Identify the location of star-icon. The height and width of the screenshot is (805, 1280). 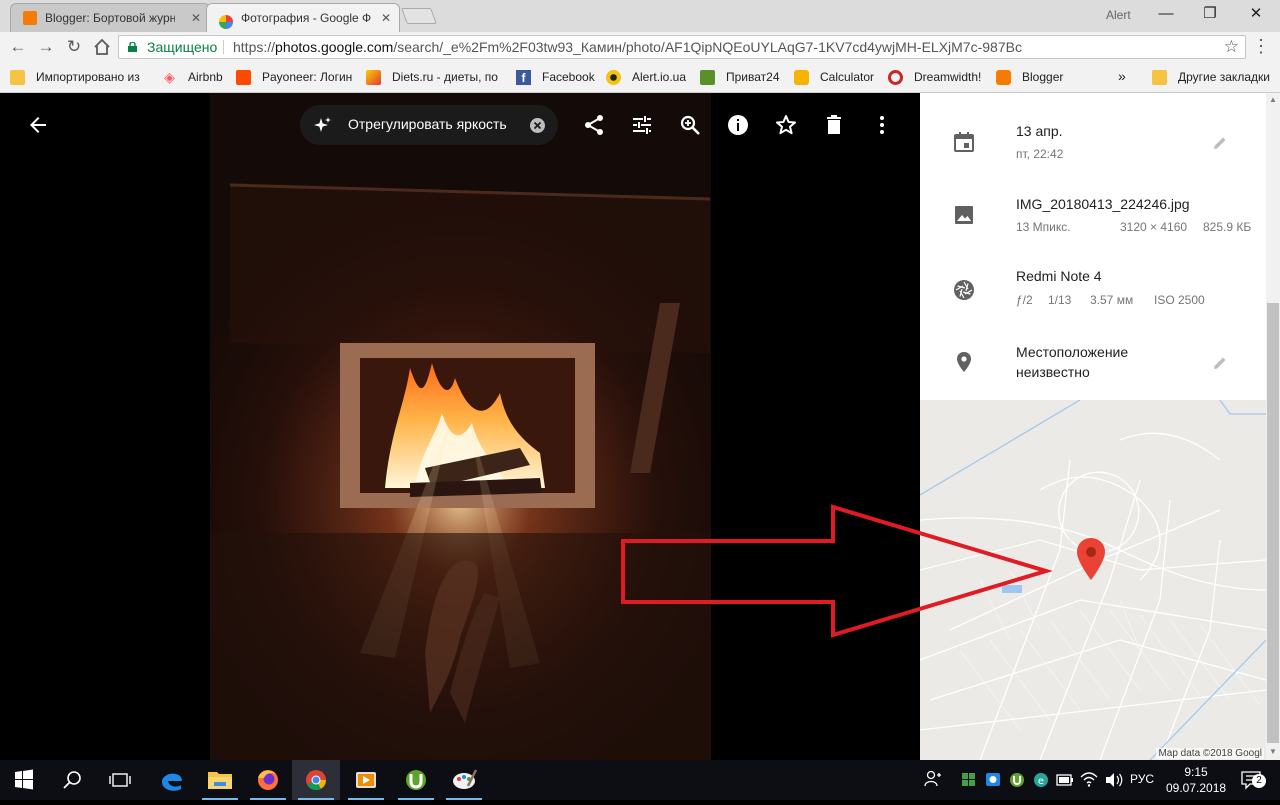
(786, 125).